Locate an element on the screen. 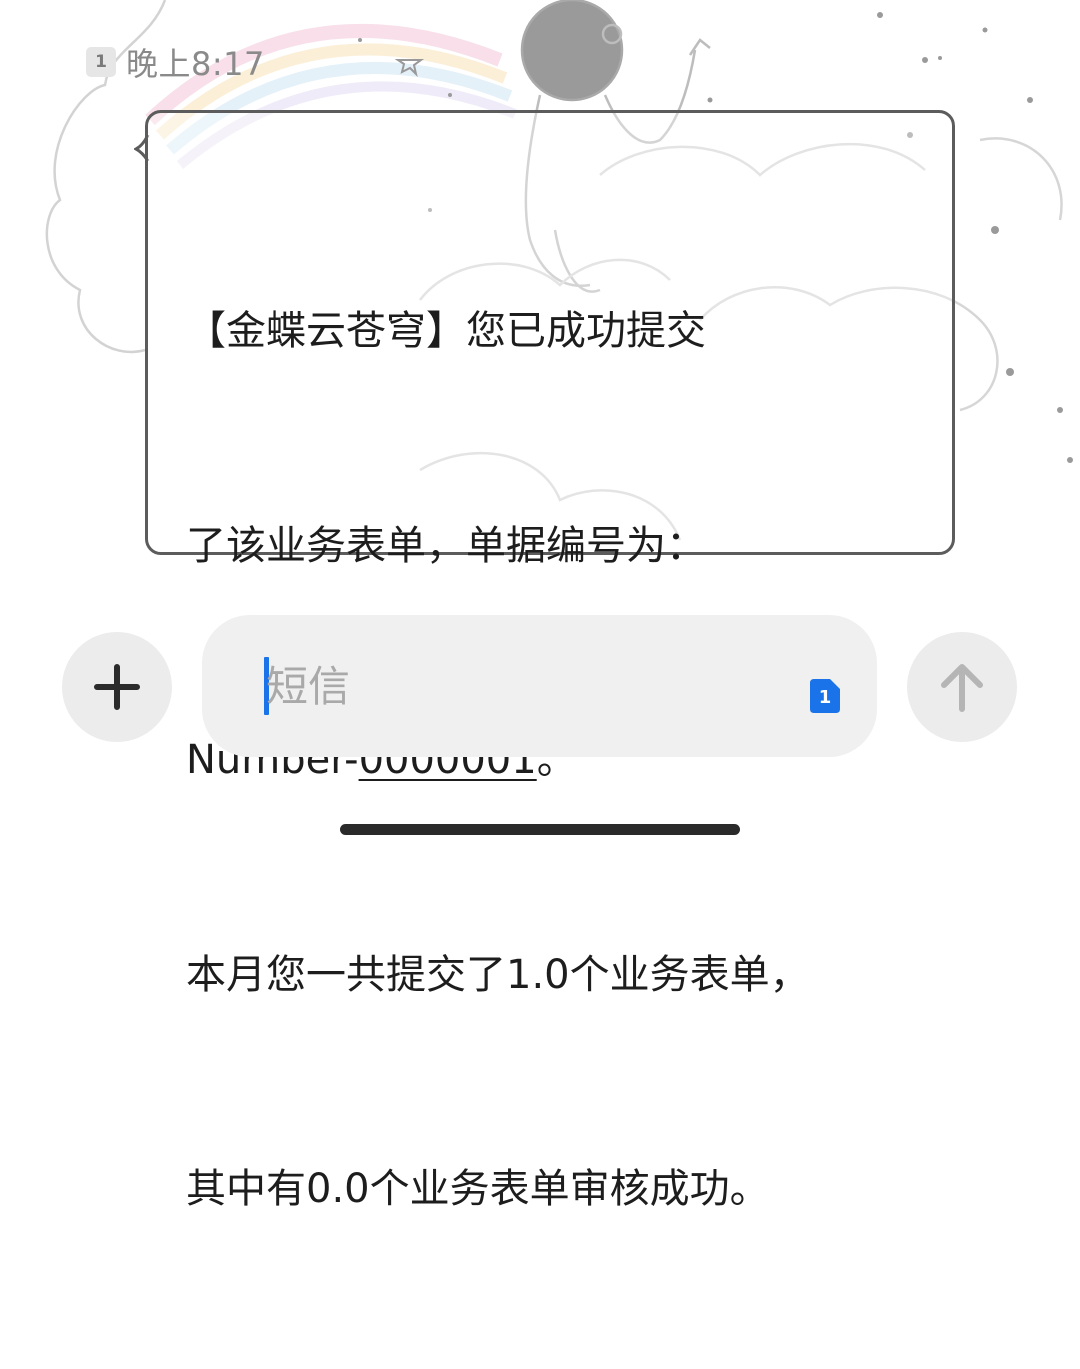  arrow-up-icon is located at coordinates (962, 688).